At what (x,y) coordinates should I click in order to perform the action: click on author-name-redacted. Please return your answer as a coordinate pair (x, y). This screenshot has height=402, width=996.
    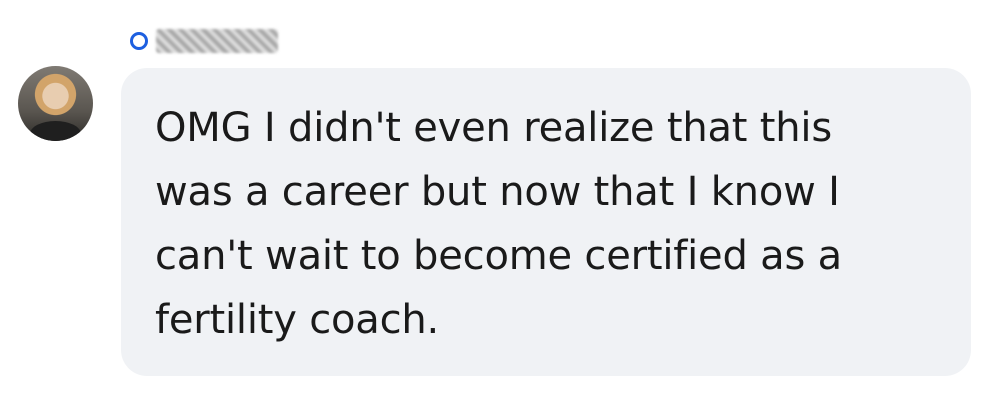
    Looking at the image, I should click on (217, 41).